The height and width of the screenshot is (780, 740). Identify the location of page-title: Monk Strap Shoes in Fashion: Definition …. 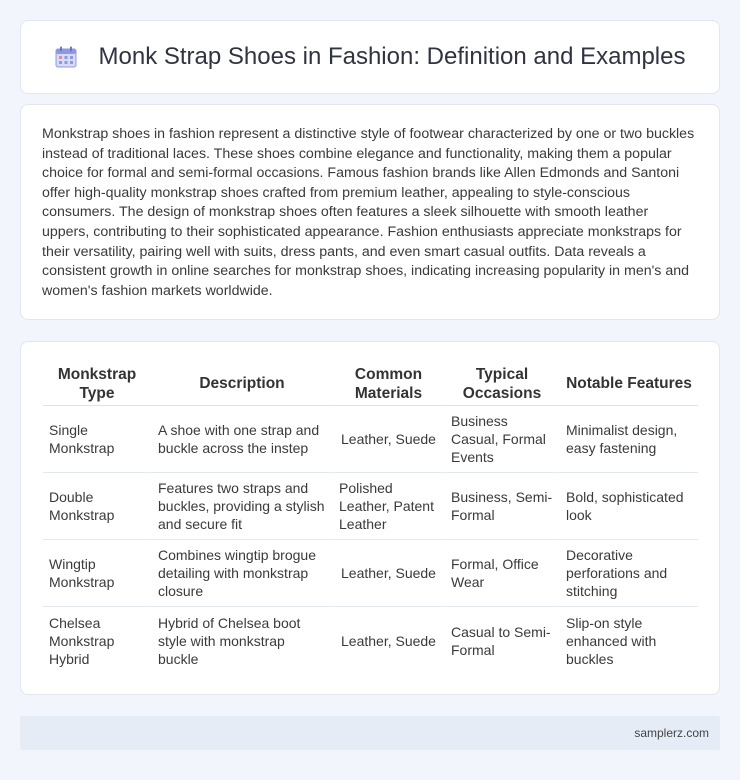
(392, 56).